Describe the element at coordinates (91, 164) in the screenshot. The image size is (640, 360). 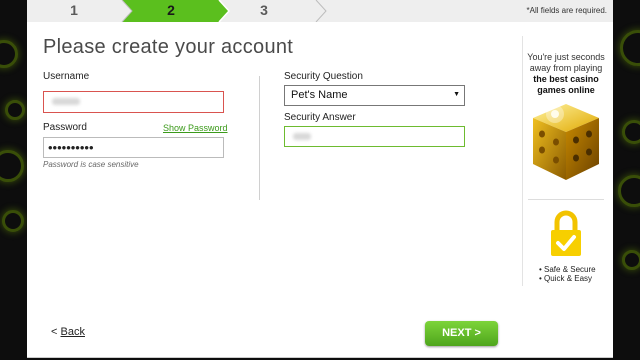
I see `password-hint: Password is case sensitive` at that location.